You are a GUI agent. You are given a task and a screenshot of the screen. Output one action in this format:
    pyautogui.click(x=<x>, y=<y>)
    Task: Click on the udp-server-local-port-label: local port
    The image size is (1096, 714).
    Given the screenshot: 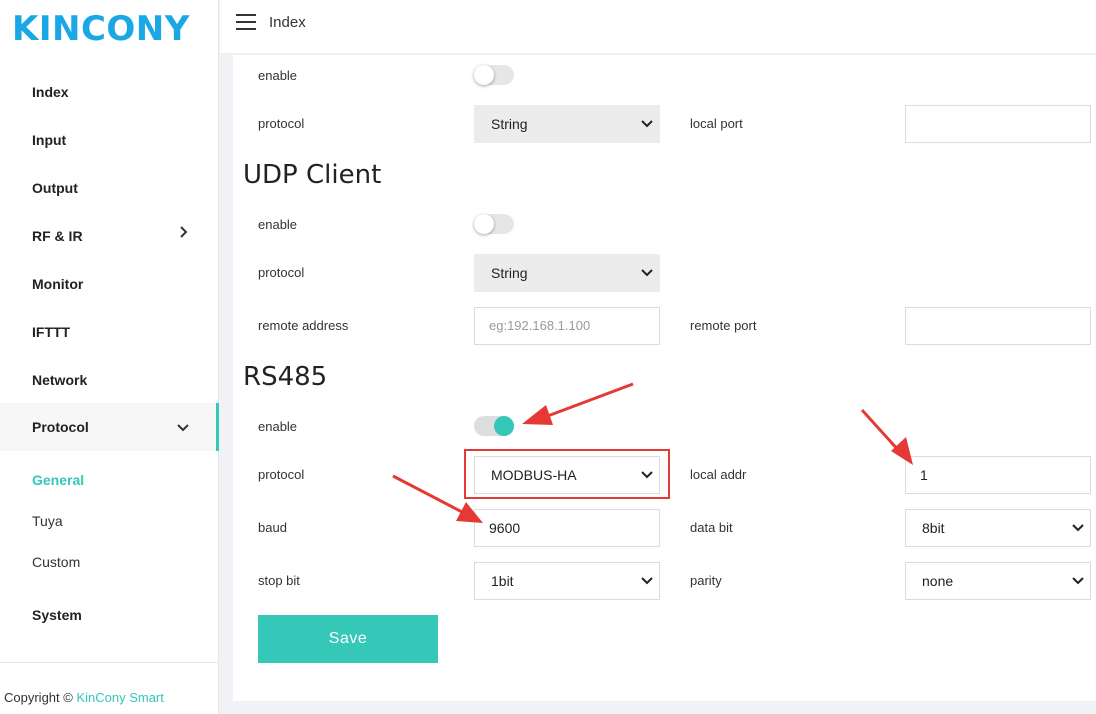 What is the action you would take?
    pyautogui.click(x=716, y=123)
    